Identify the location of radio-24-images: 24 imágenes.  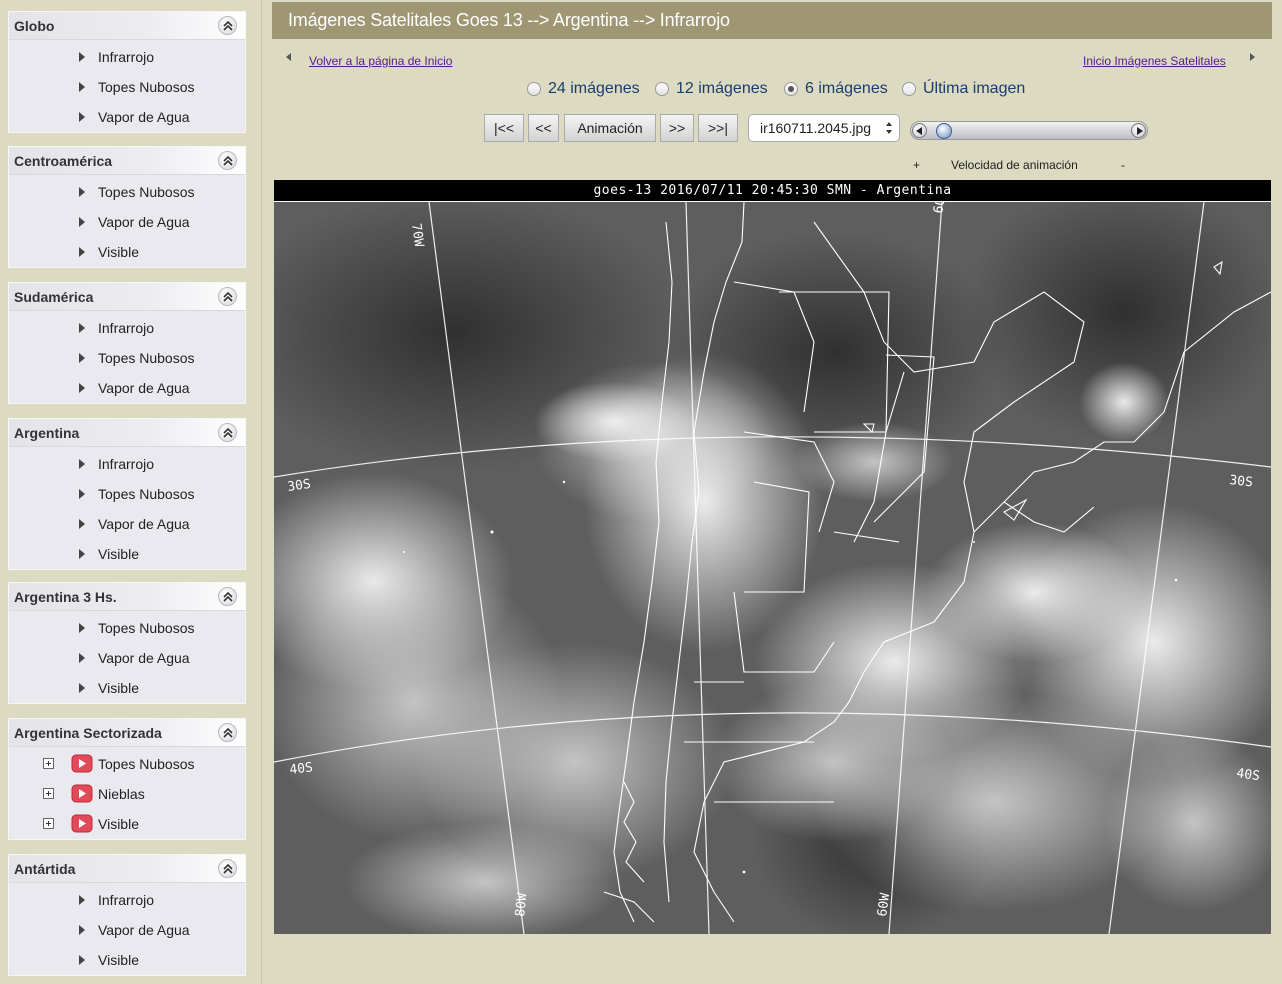
(583, 89).